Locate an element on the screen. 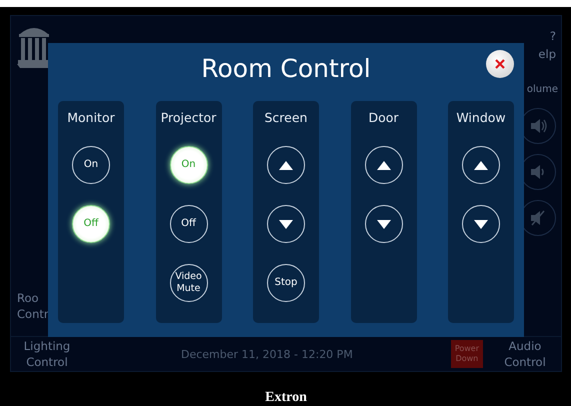 This screenshot has height=406, width=571. close-icon is located at coordinates (500, 64).